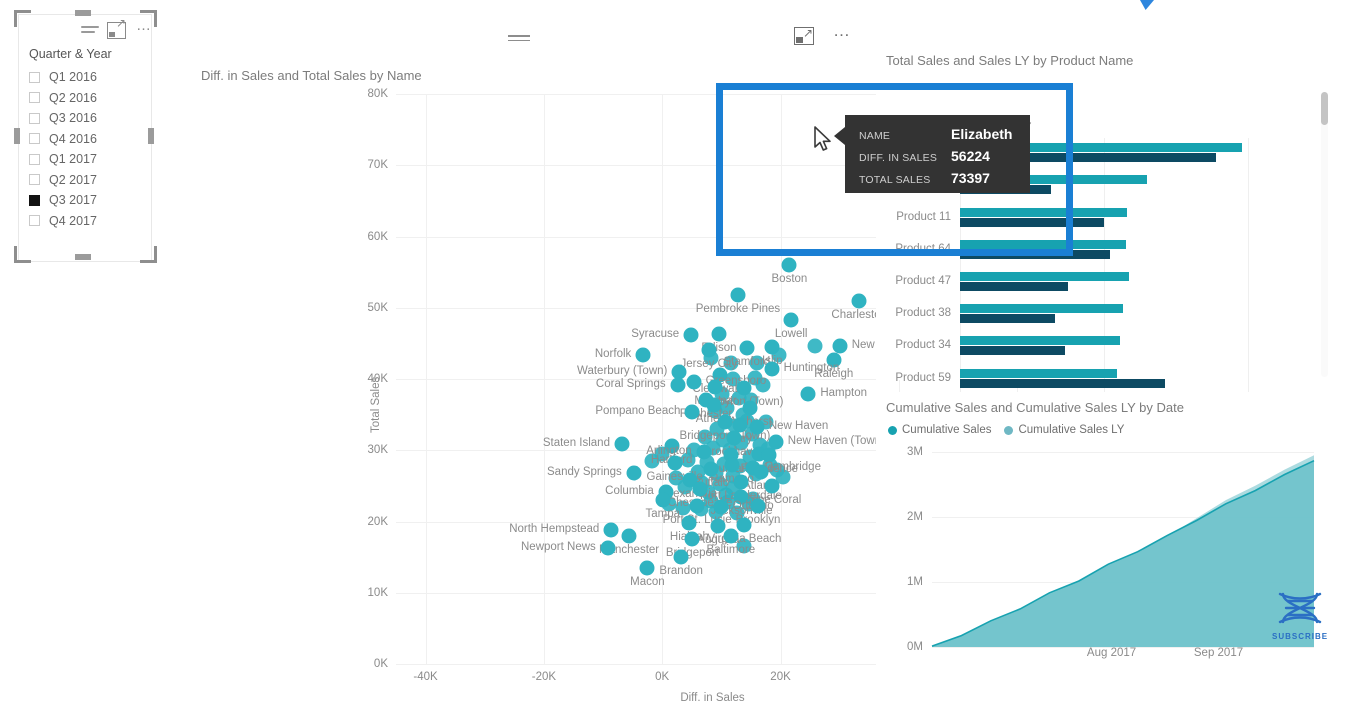 The width and height of the screenshot is (1353, 704). I want to click on bar-group: Product 47, so click(1097, 283).